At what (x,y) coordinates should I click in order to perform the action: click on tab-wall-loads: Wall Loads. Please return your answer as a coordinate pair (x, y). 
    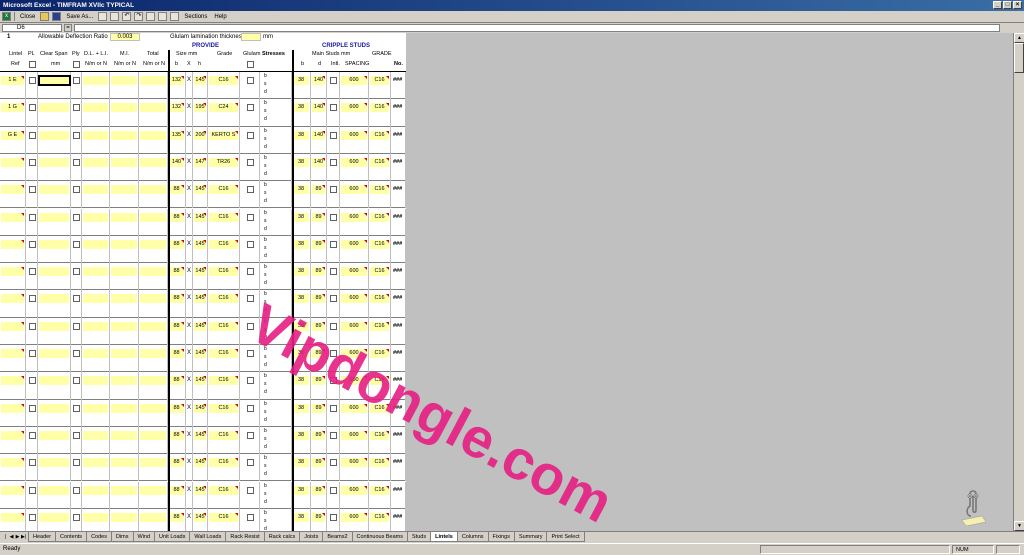
    Looking at the image, I should click on (208, 537).